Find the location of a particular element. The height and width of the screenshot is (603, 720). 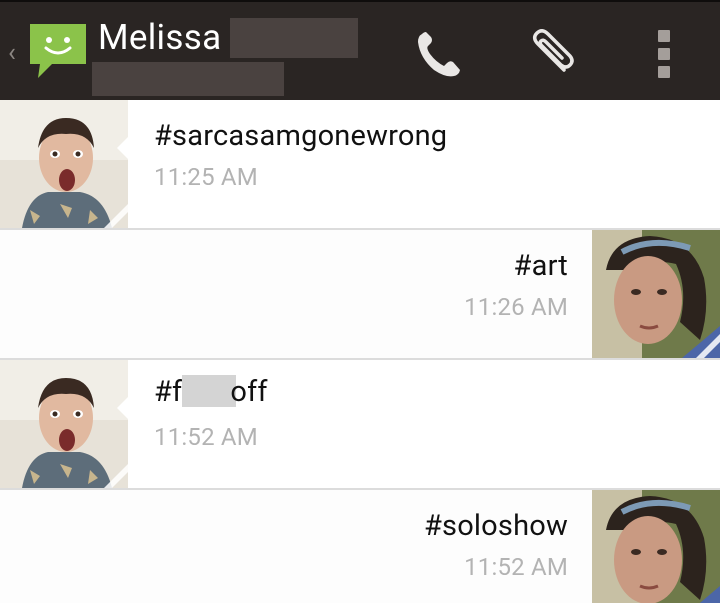

overflow-menu-button is located at coordinates (664, 54).